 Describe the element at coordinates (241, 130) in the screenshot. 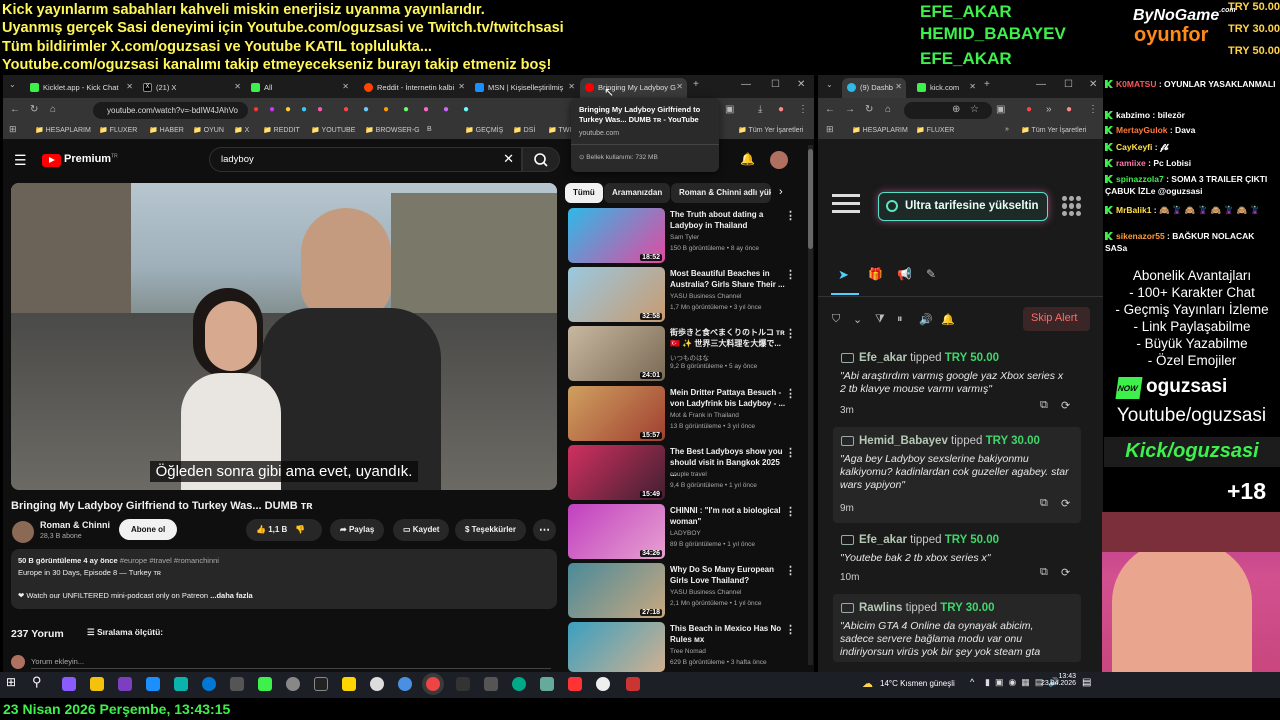

I see `bookmark-x: 📁 X` at that location.